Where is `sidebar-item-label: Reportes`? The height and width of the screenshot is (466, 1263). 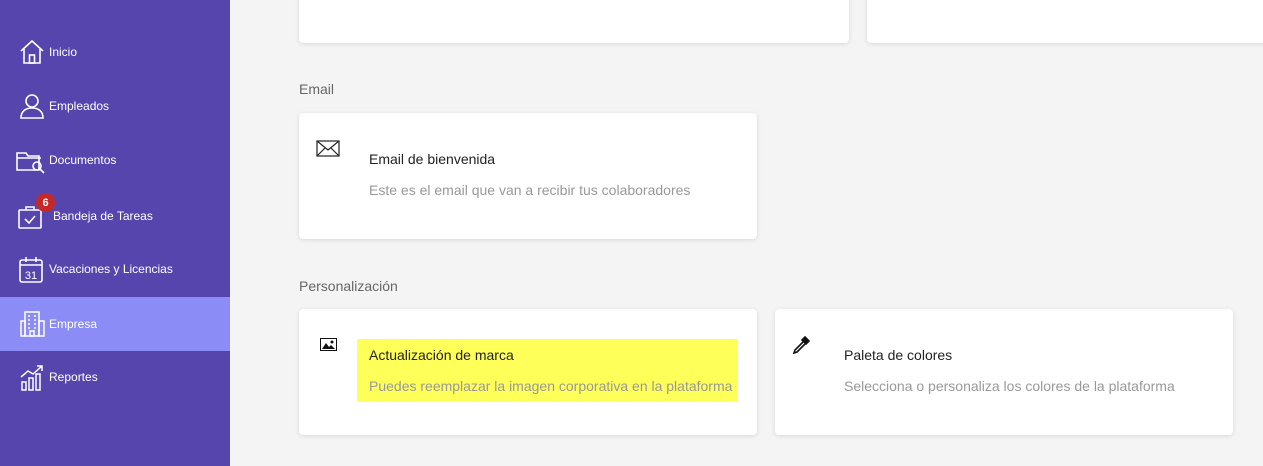
sidebar-item-label: Reportes is located at coordinates (73, 377).